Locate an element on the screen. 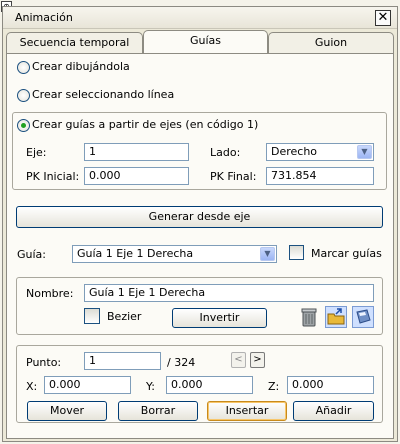 The image size is (400, 444). eje-input: 1 is located at coordinates (136, 152).